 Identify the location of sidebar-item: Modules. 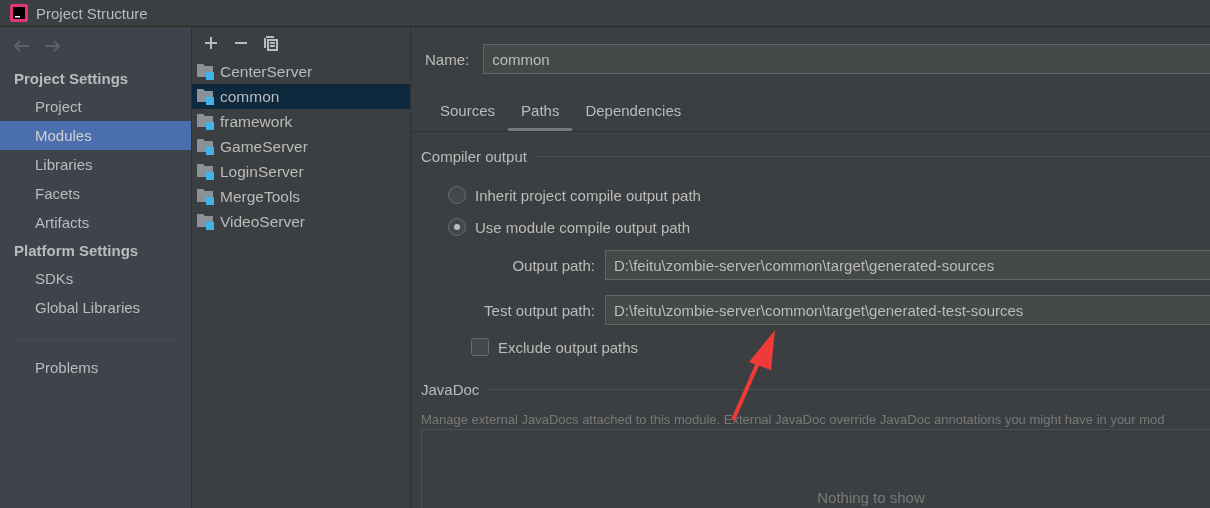
(95, 135).